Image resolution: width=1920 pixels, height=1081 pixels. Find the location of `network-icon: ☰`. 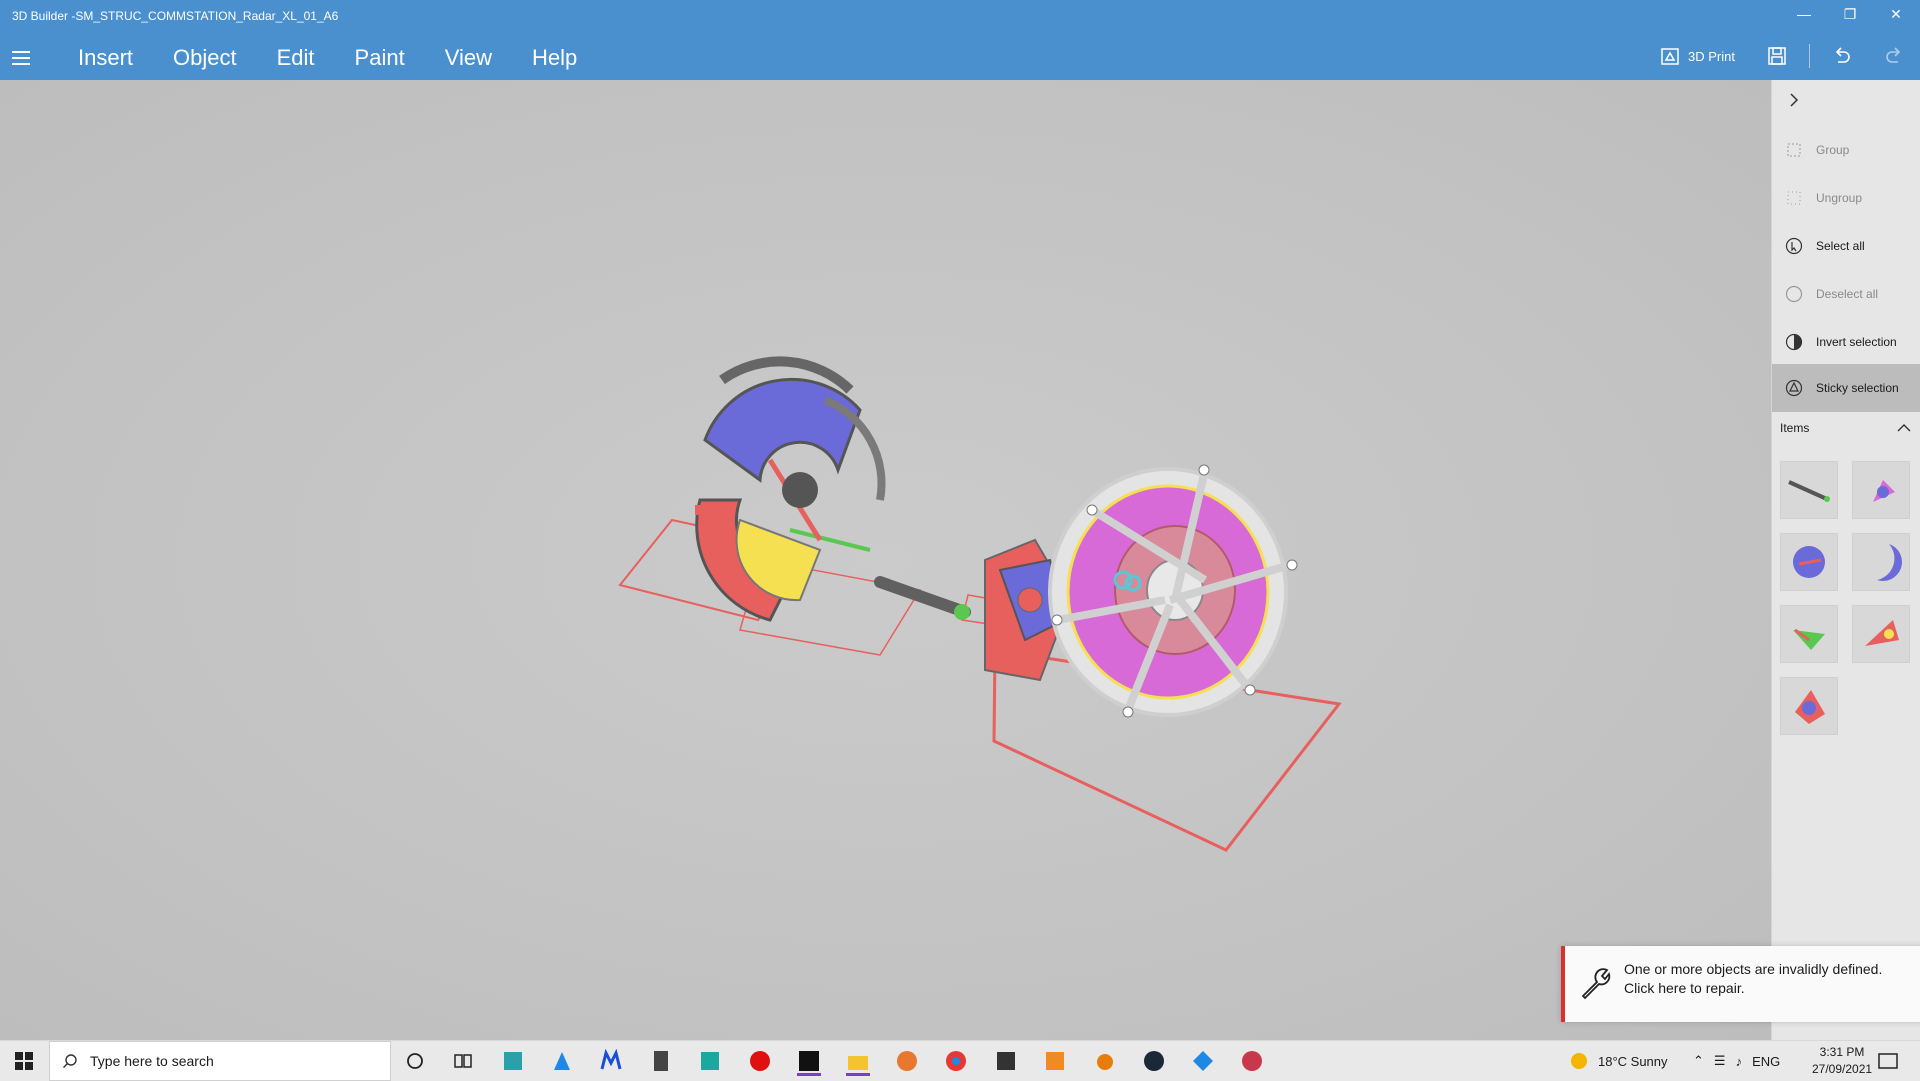

network-icon: ☰ is located at coordinates (1720, 1061).